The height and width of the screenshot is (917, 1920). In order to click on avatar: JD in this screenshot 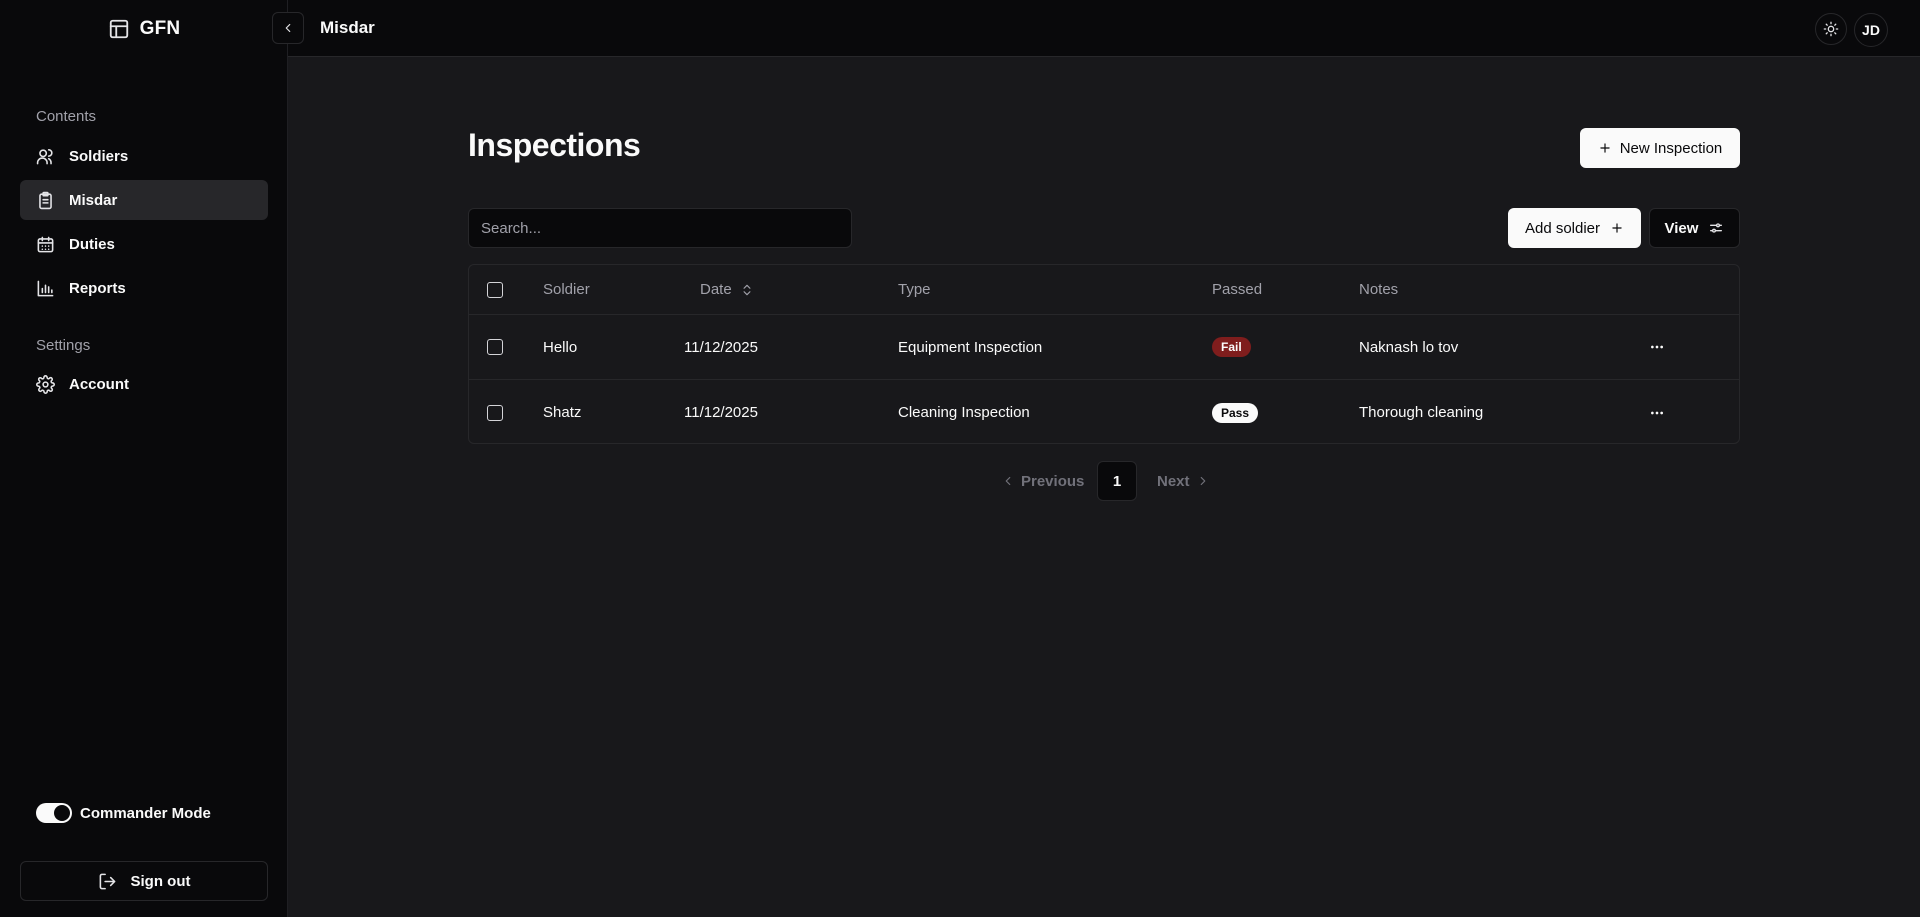, I will do `click(1871, 30)`.